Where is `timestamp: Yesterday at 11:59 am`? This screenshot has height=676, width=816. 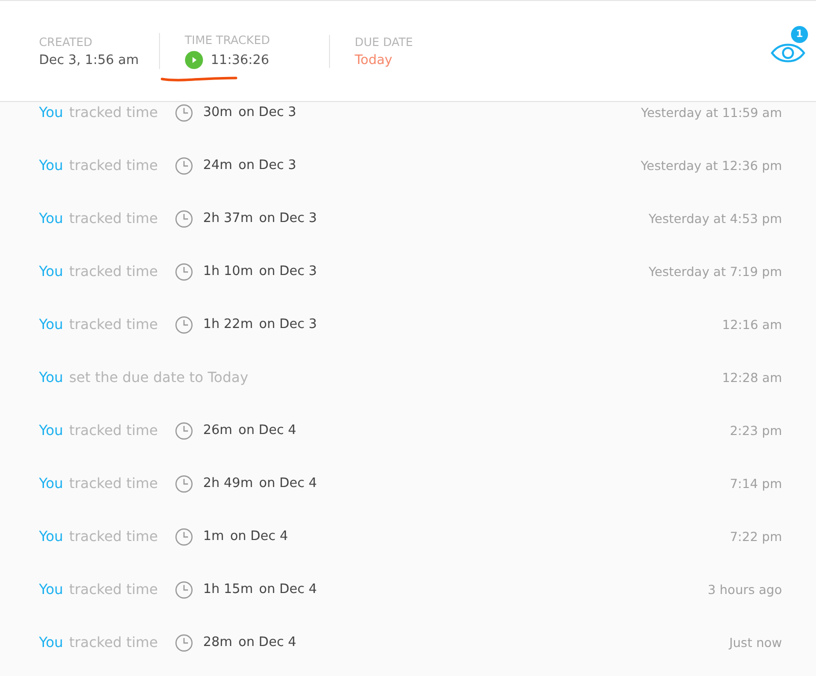 timestamp: Yesterday at 11:59 am is located at coordinates (711, 112).